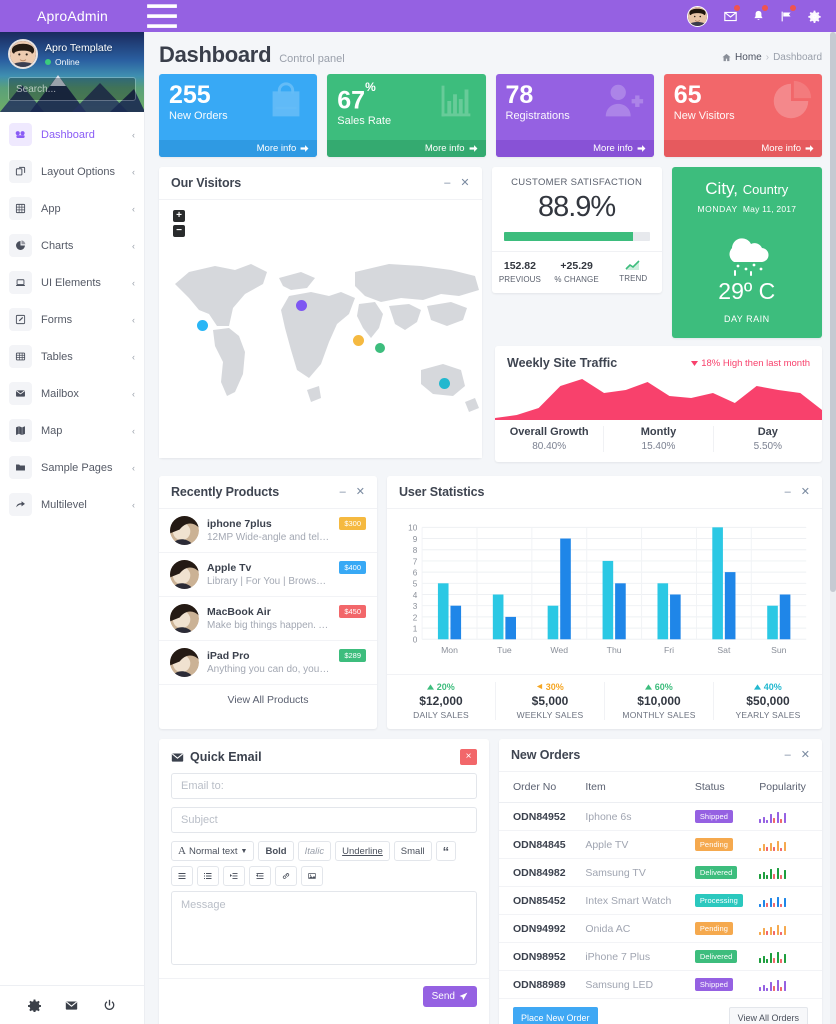 This screenshot has width=836, height=1024. I want to click on sidebar-item-label: App, so click(51, 208).